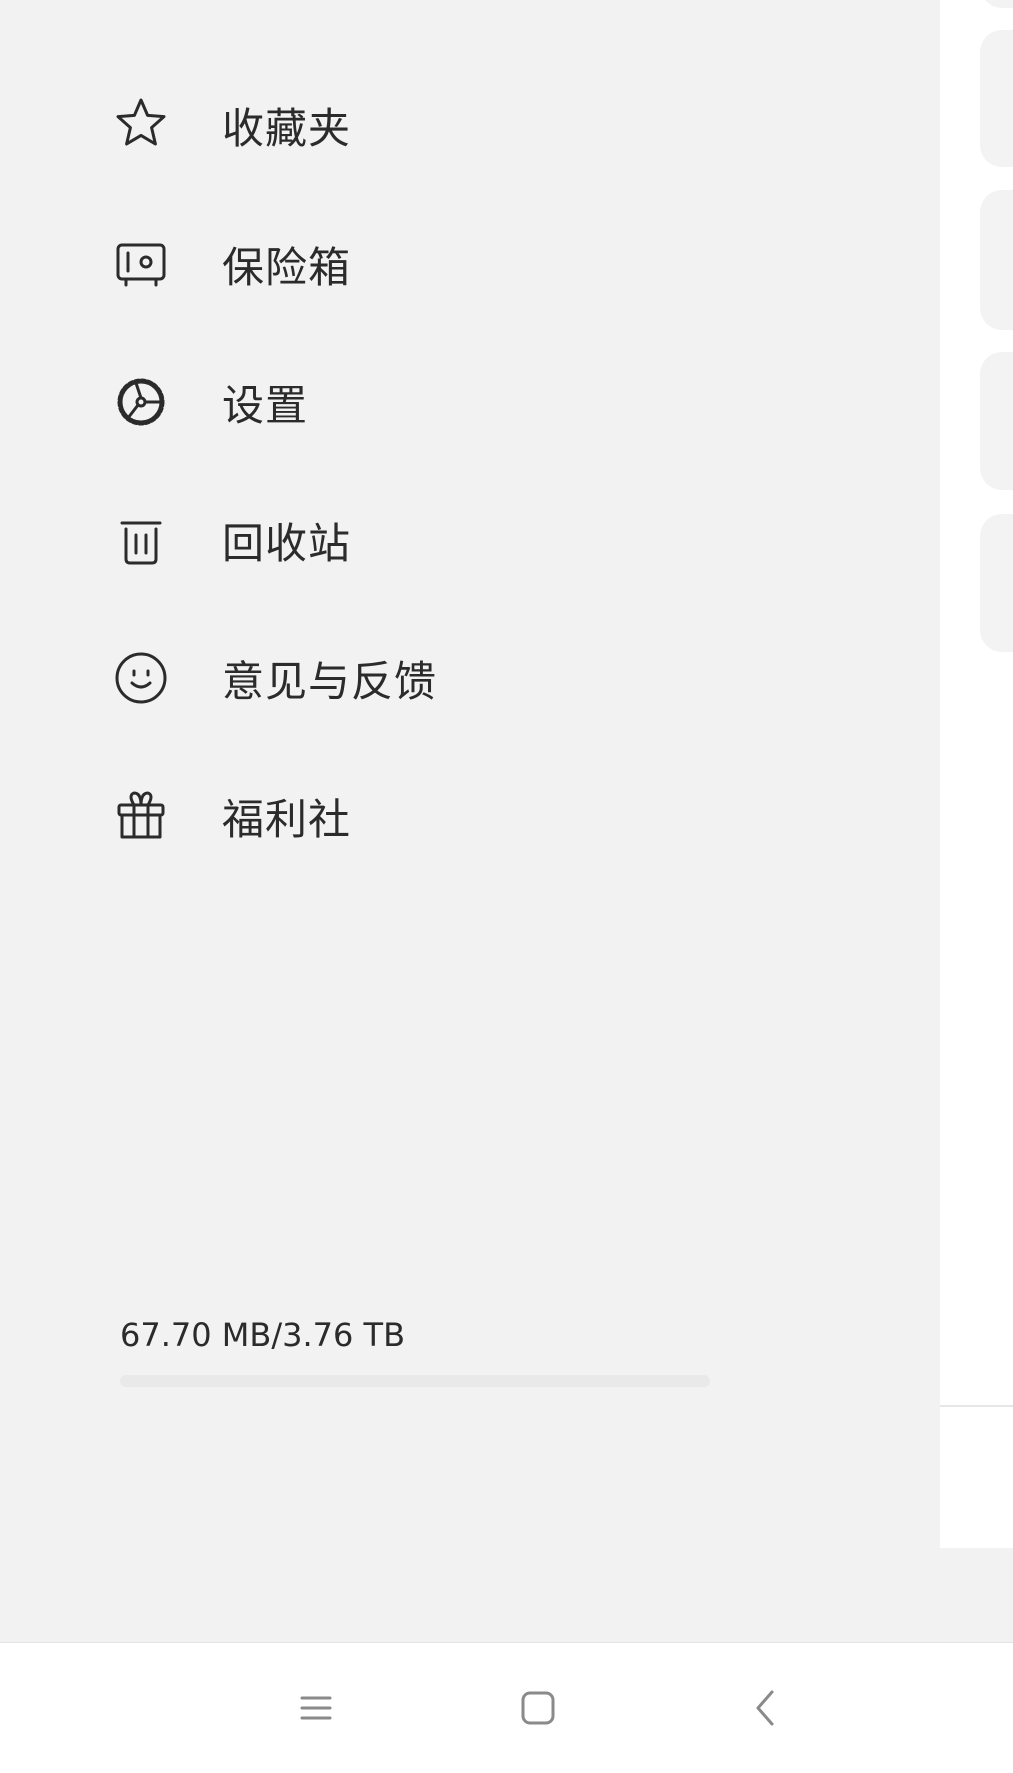 The height and width of the screenshot is (1773, 1013). I want to click on drawer-item-label: 设置, so click(265, 405).